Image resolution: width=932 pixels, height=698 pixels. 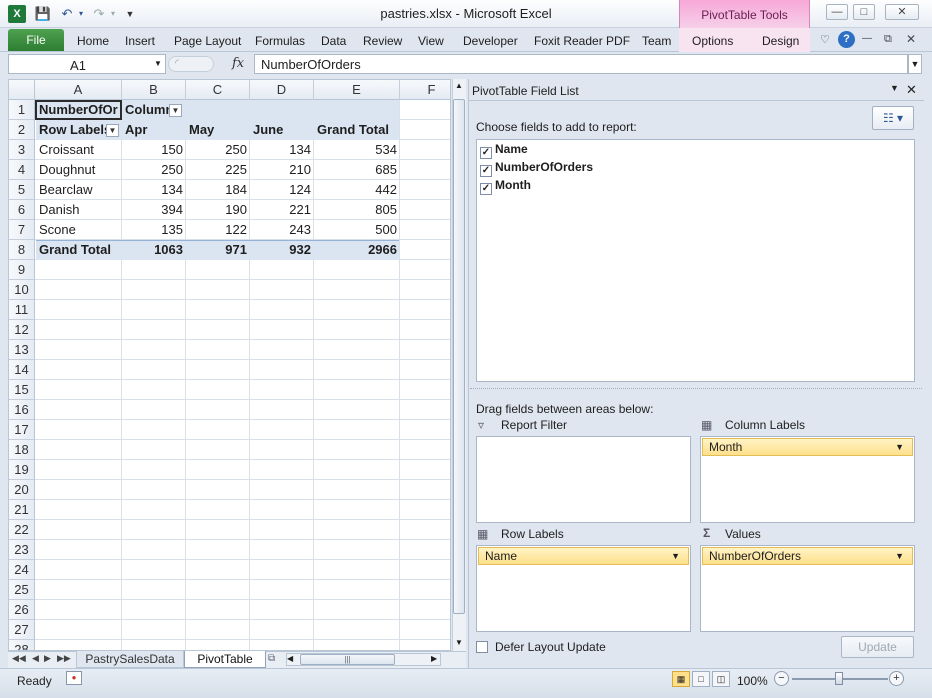 What do you see at coordinates (35, 658) in the screenshot?
I see `prev-sheet-icon: ◀` at bounding box center [35, 658].